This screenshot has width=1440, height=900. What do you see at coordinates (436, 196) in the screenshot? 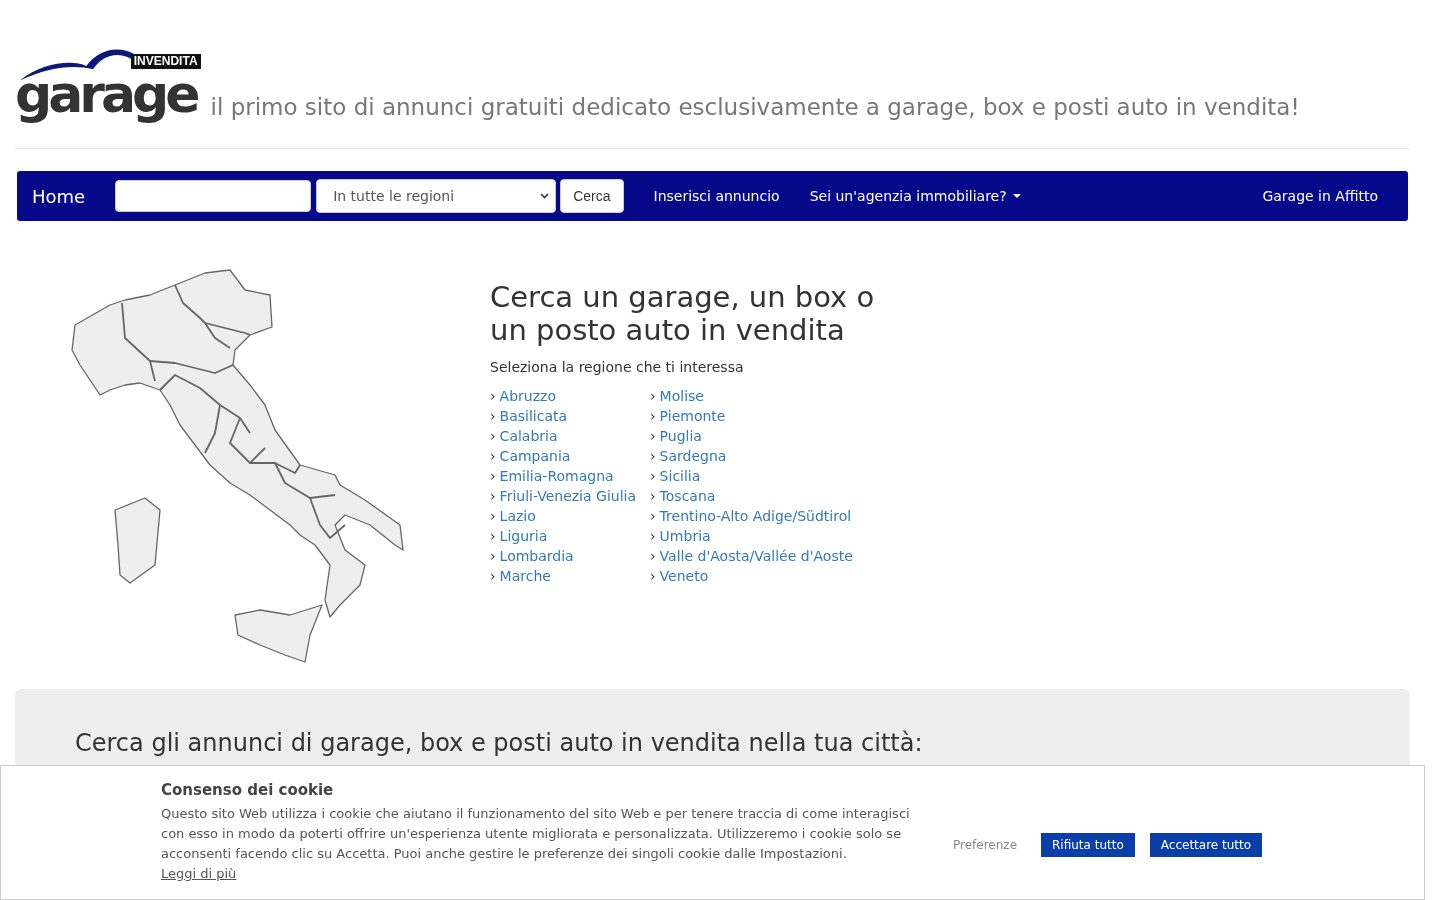
I see `region-select: In tutte le regioni` at bounding box center [436, 196].